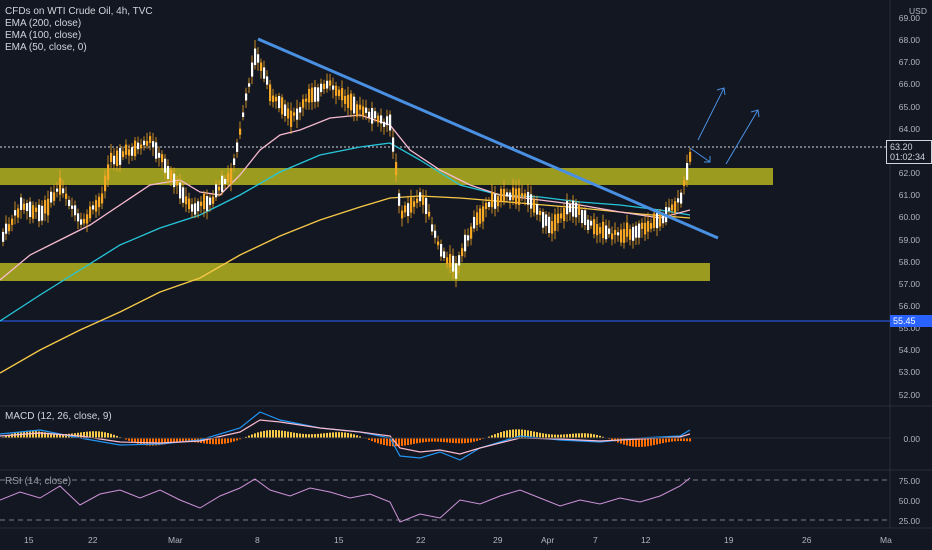 The width and height of the screenshot is (932, 550). What do you see at coordinates (724, 126) in the screenshot?
I see `projection-arrows` at bounding box center [724, 126].